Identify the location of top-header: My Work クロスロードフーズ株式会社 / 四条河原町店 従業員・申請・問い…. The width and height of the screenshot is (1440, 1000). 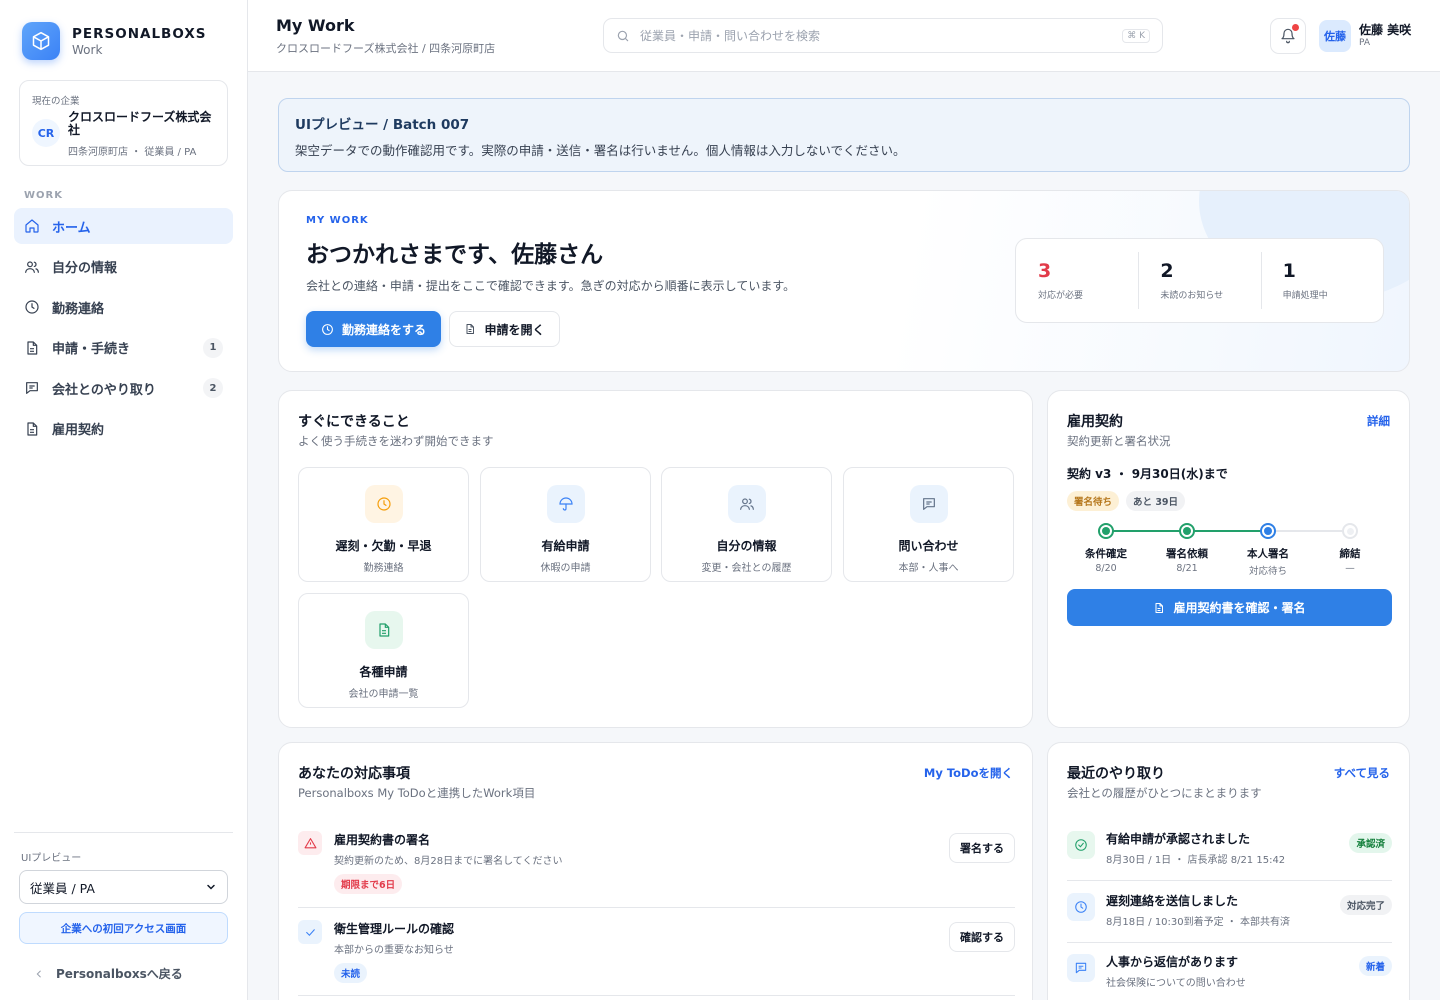
(844, 36).